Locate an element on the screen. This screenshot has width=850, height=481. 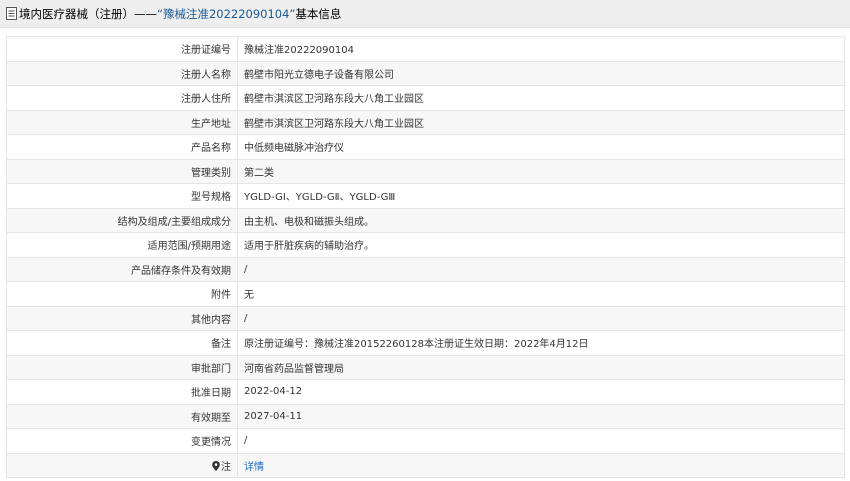
row-label: 产品名称 is located at coordinates (122, 147).